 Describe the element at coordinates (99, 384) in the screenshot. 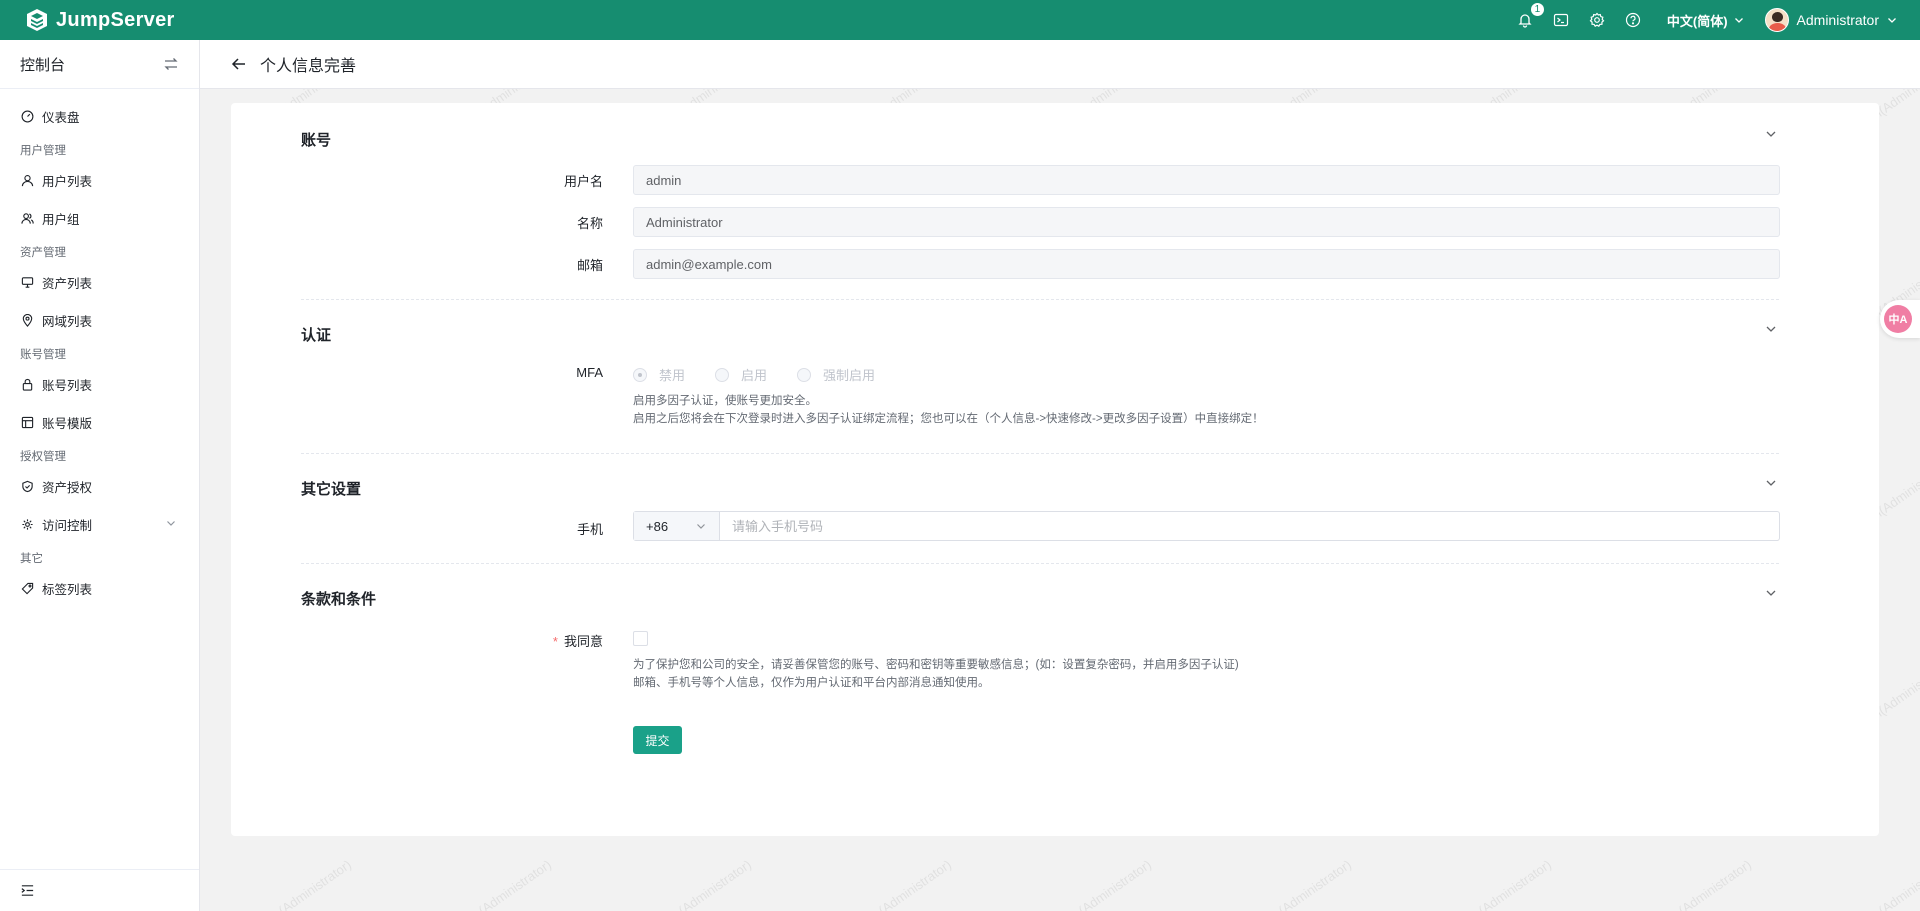

I see `sidebar-item-account-list: 账号列表` at that location.